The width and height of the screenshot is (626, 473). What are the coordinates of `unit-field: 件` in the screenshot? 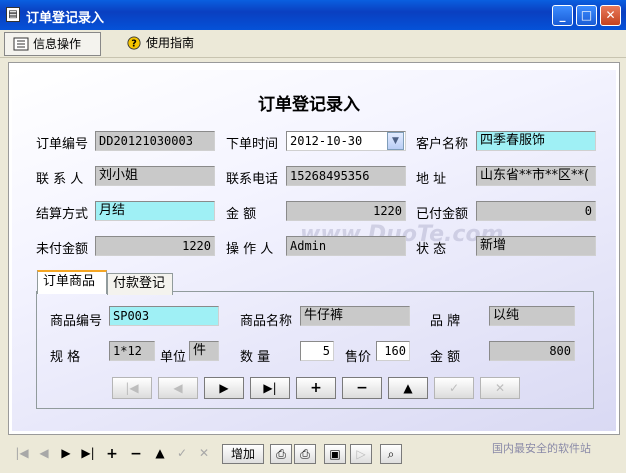 It's located at (204, 351).